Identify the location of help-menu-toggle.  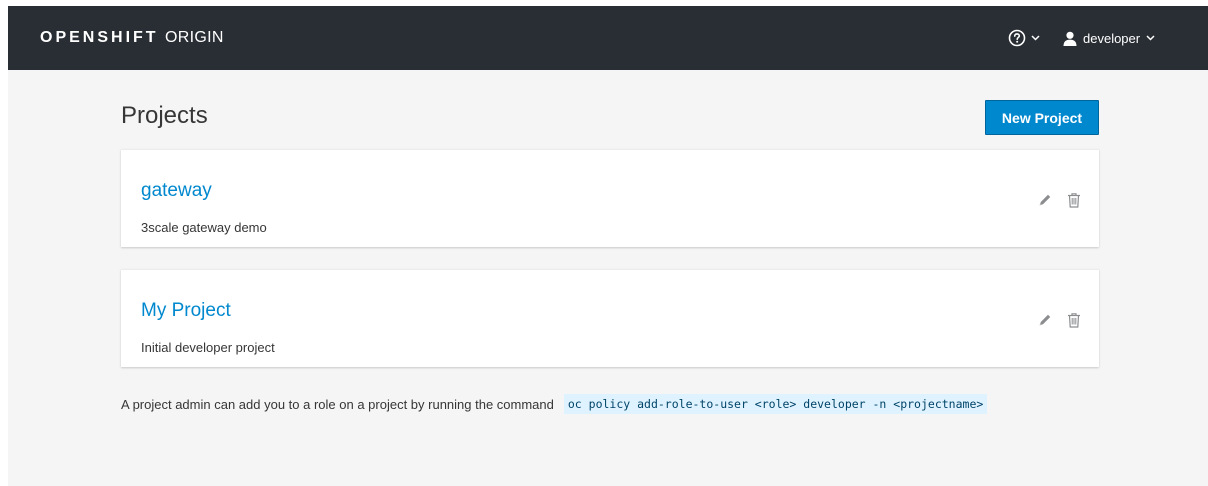
(1024, 38).